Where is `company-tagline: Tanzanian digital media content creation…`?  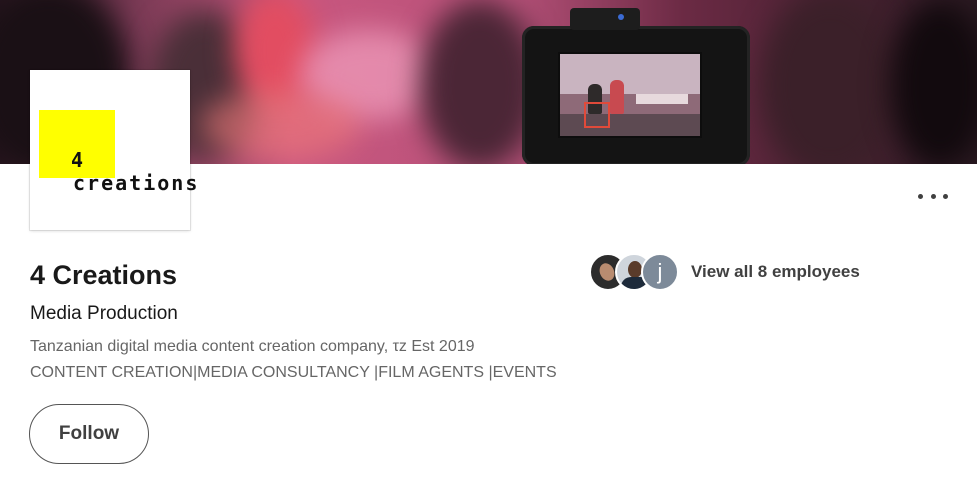
company-tagline: Tanzanian digital media content creation… is located at coordinates (252, 346).